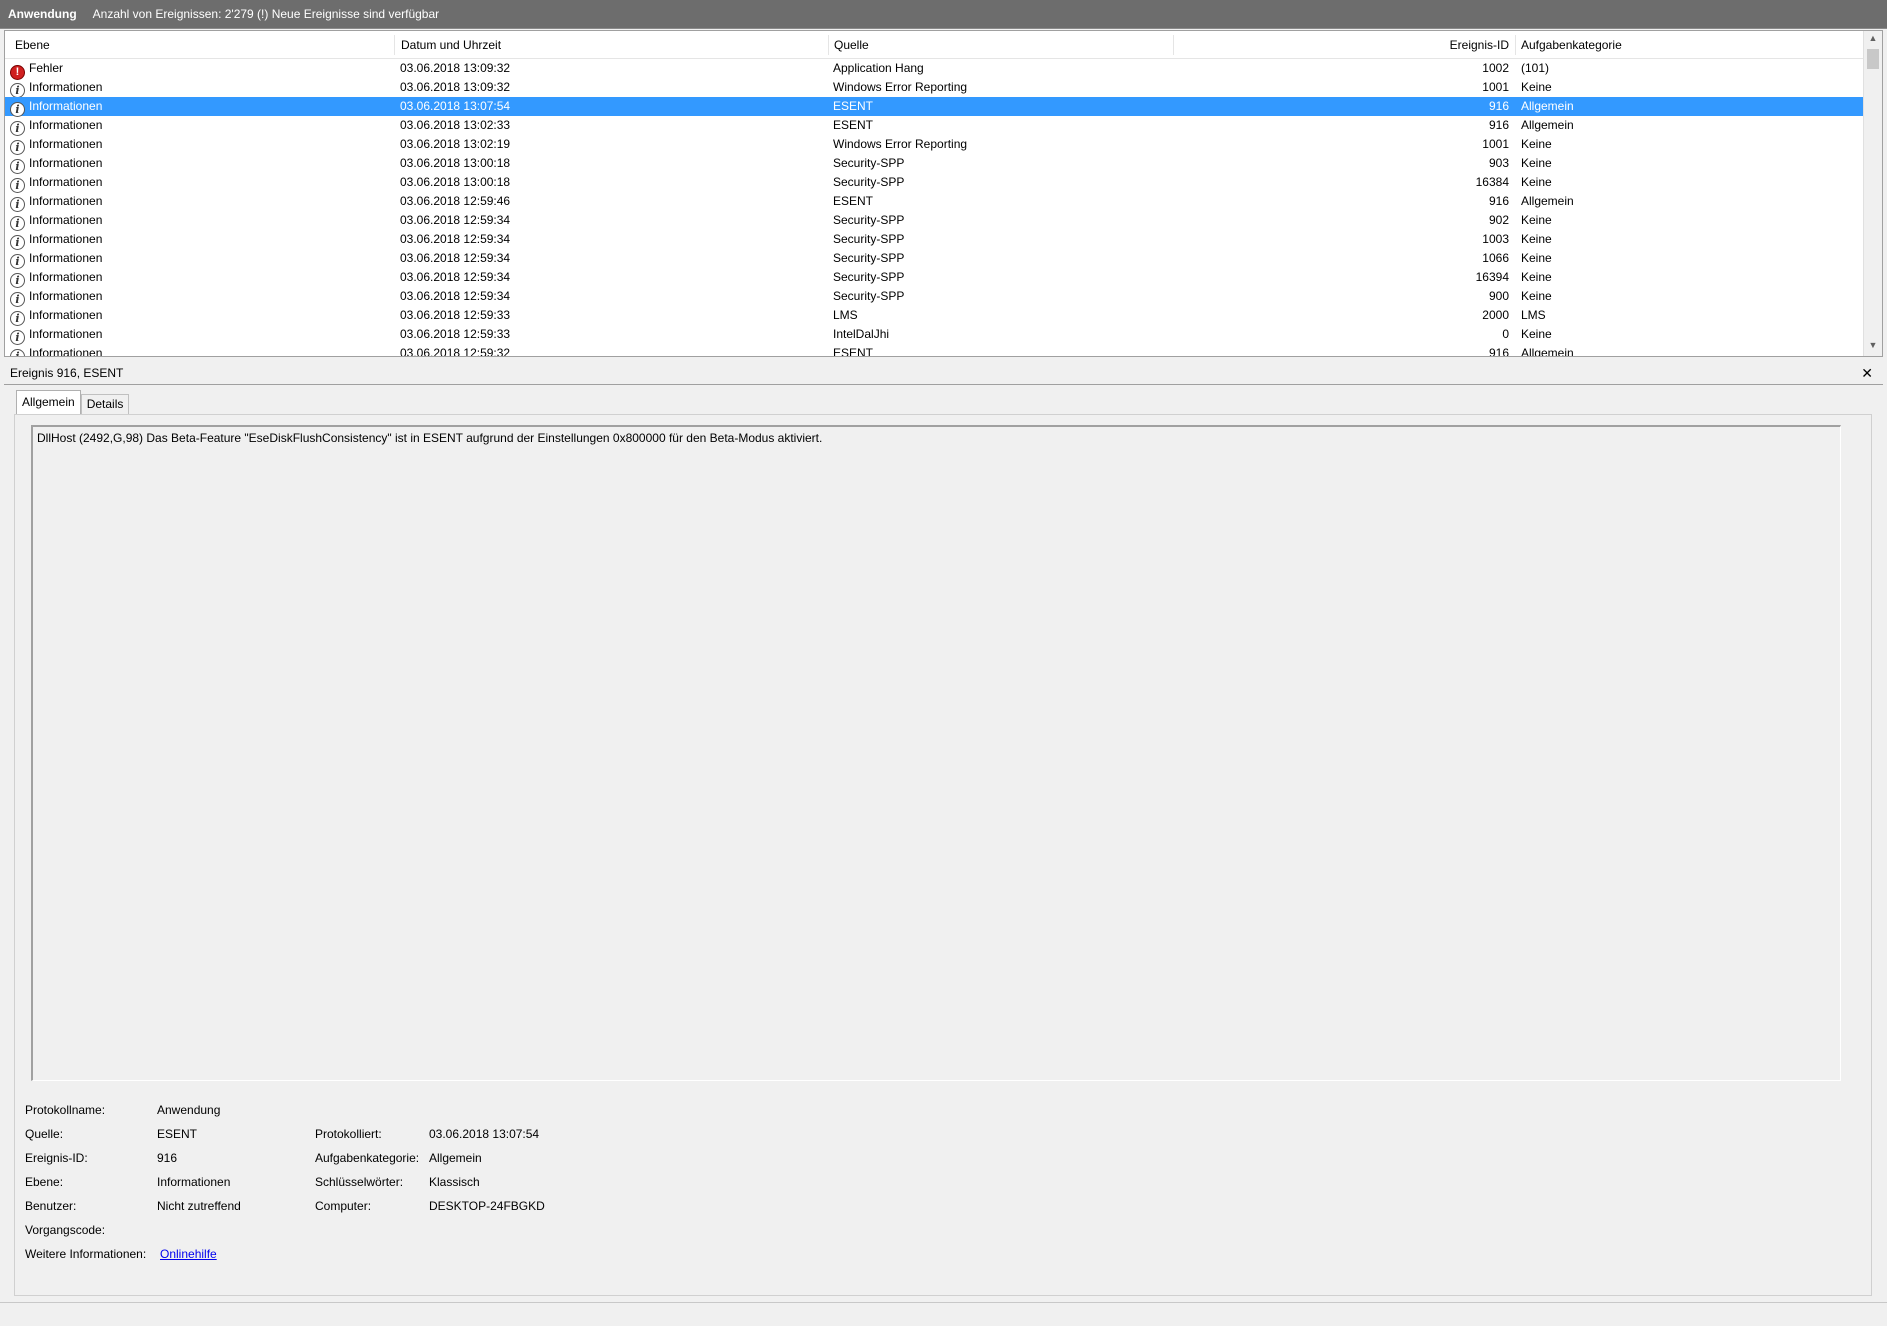 This screenshot has width=1887, height=1326. What do you see at coordinates (1515, 45) in the screenshot?
I see `column-separator` at bounding box center [1515, 45].